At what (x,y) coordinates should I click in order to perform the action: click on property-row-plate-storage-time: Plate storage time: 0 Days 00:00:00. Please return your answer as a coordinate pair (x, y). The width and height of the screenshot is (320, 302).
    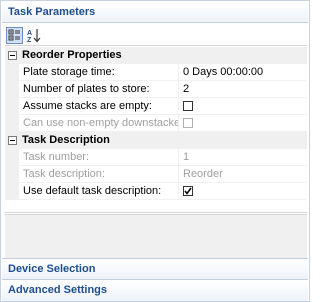
    Looking at the image, I should click on (156, 72).